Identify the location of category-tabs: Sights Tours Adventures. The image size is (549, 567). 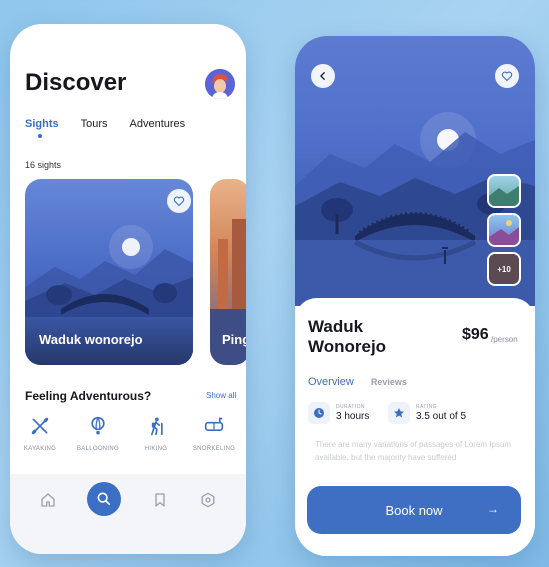
(105, 128).